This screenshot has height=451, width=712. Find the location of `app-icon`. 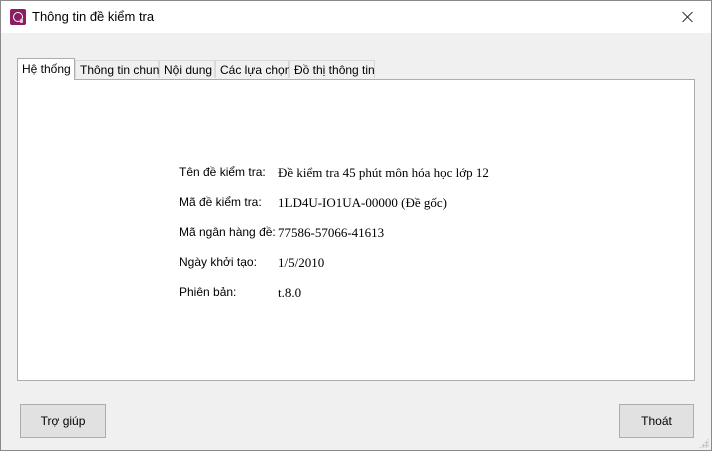

app-icon is located at coordinates (18, 17).